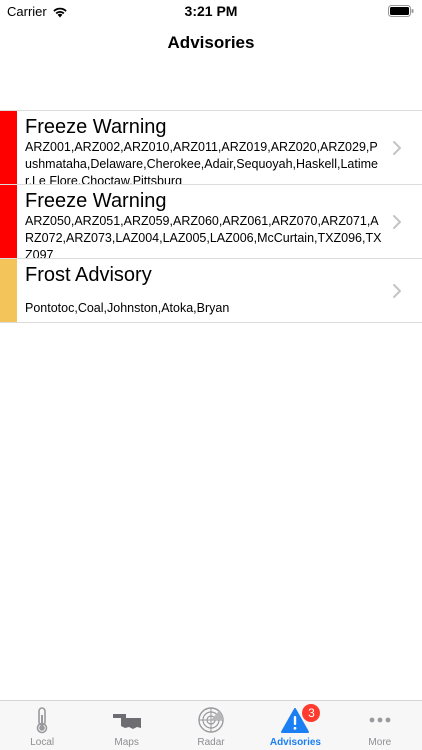 This screenshot has height=750, width=422. I want to click on tab-local: Local, so click(42, 725).